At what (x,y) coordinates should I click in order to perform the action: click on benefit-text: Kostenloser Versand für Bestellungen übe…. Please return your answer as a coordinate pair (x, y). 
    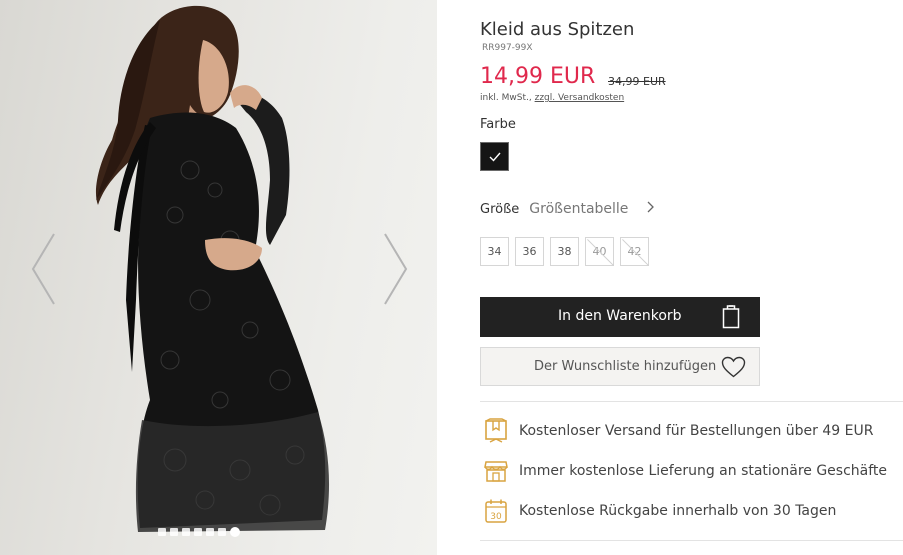
    Looking at the image, I should click on (696, 431).